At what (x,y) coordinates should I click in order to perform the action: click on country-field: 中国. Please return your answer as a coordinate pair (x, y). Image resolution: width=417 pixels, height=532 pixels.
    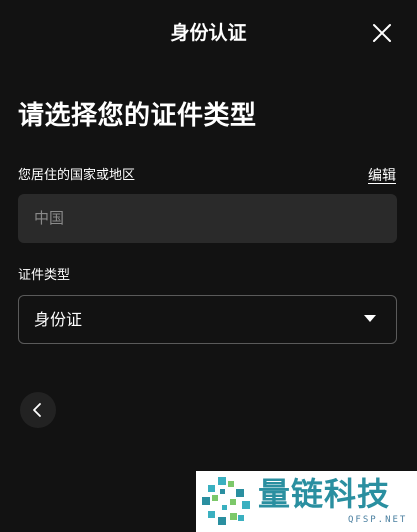
    Looking at the image, I should click on (207, 218).